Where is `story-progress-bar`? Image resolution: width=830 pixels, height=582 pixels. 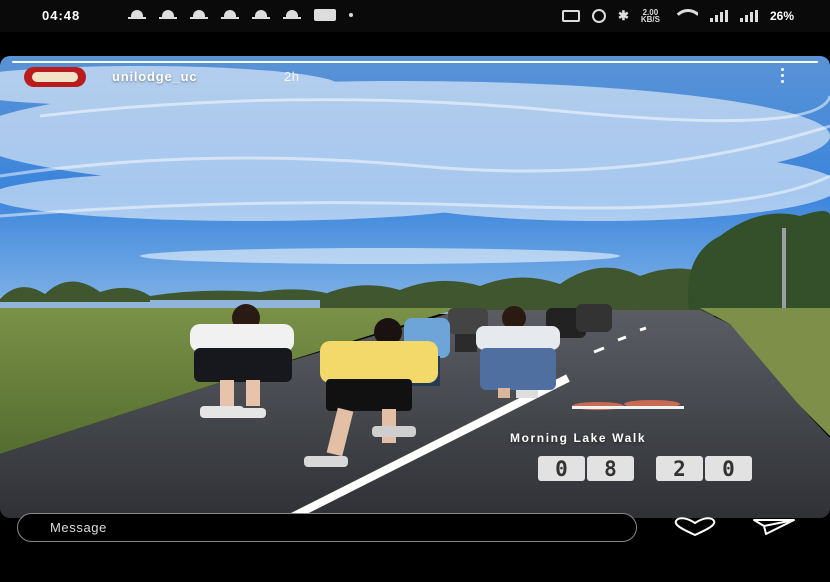
story-progress-bar is located at coordinates (415, 62).